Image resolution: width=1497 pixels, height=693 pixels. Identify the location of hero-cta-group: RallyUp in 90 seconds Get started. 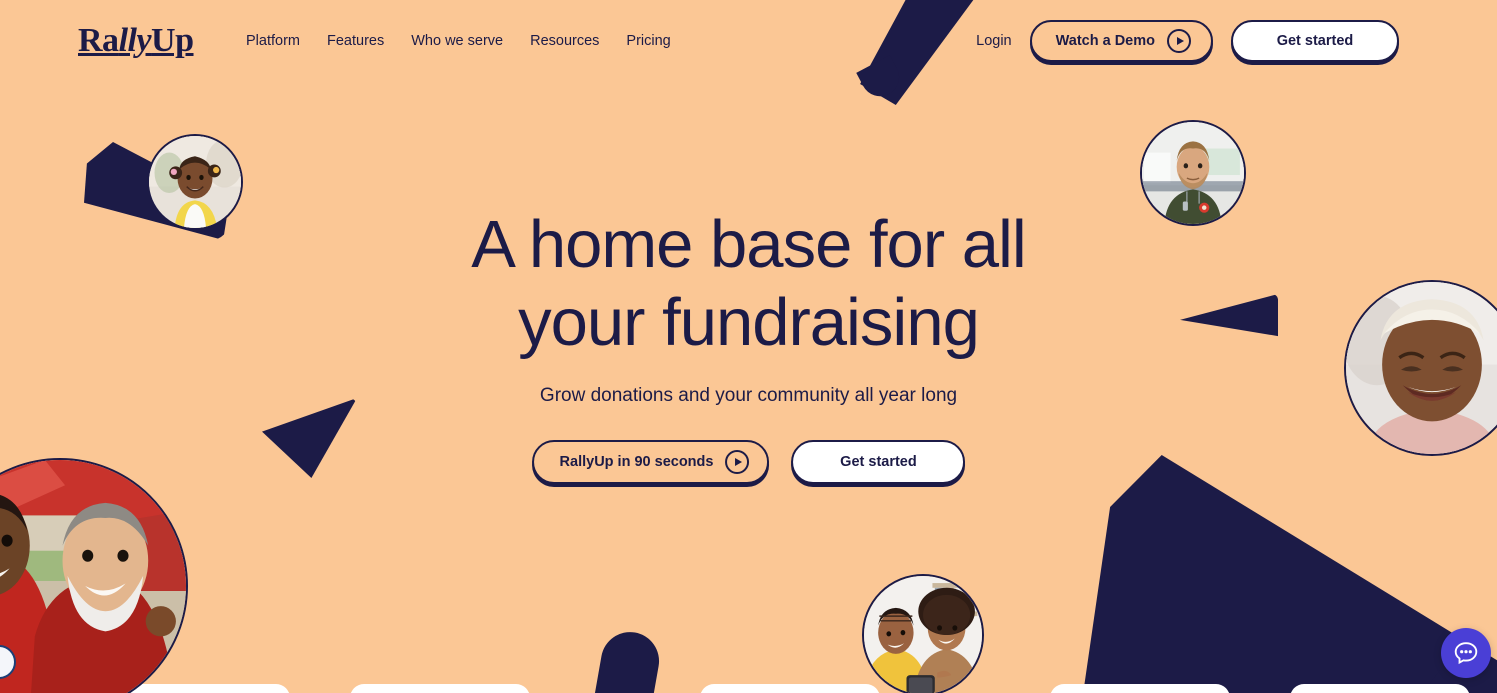
(748, 462).